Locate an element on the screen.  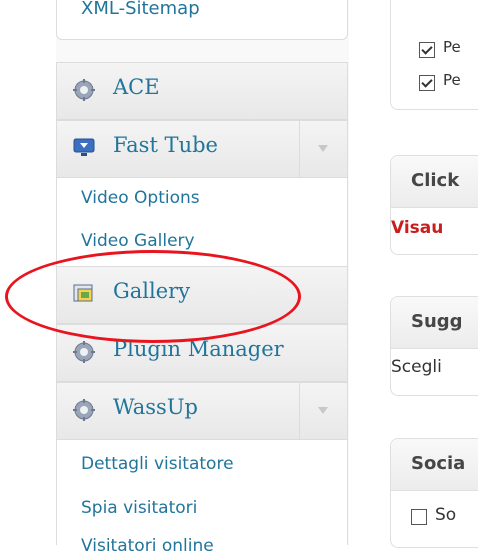
menu-label: Gallery is located at coordinates (152, 291).